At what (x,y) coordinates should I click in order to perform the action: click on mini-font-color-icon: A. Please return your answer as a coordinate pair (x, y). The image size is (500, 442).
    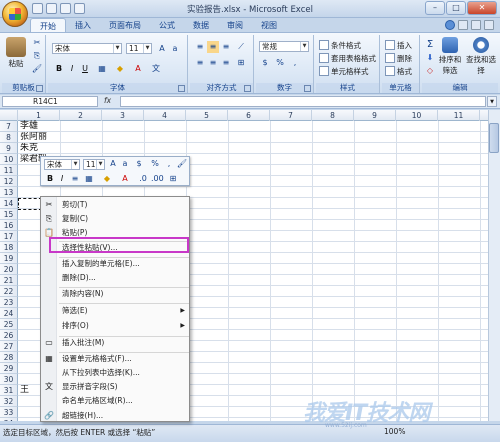
    Looking at the image, I should click on (125, 179).